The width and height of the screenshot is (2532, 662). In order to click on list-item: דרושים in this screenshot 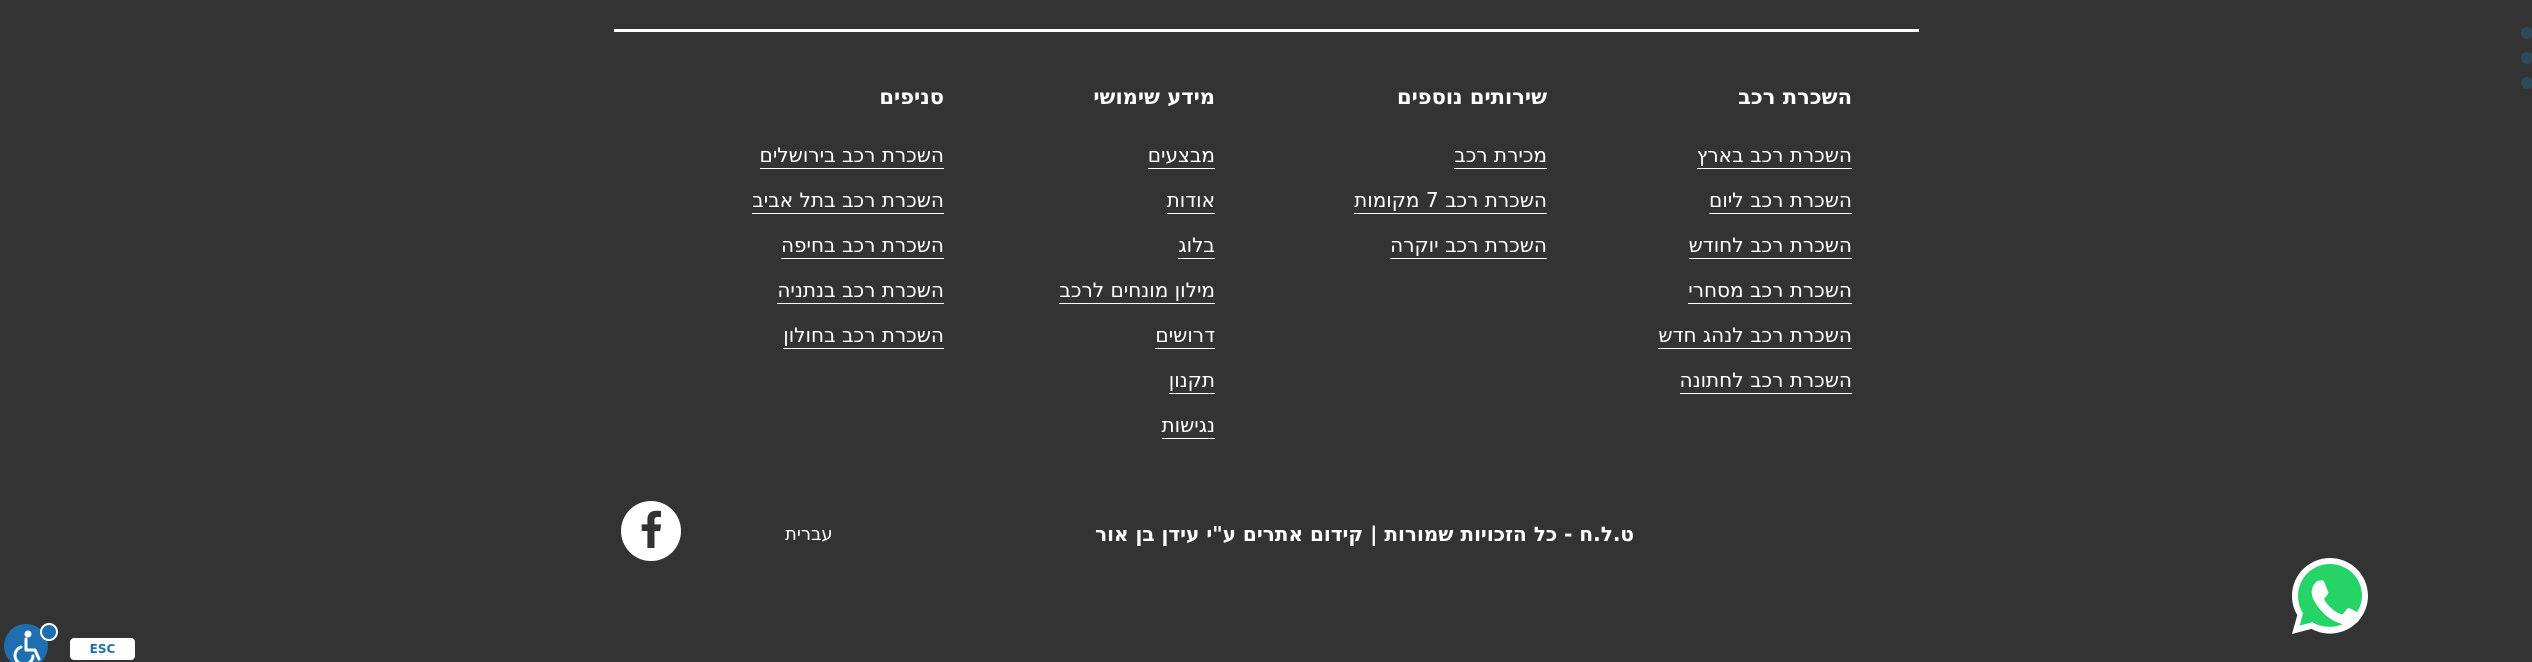, I will do `click(1137, 342)`.